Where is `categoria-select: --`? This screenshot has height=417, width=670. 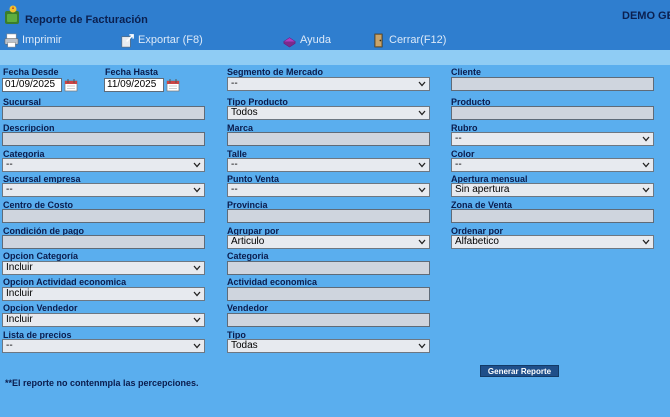 categoria-select: -- is located at coordinates (103, 165).